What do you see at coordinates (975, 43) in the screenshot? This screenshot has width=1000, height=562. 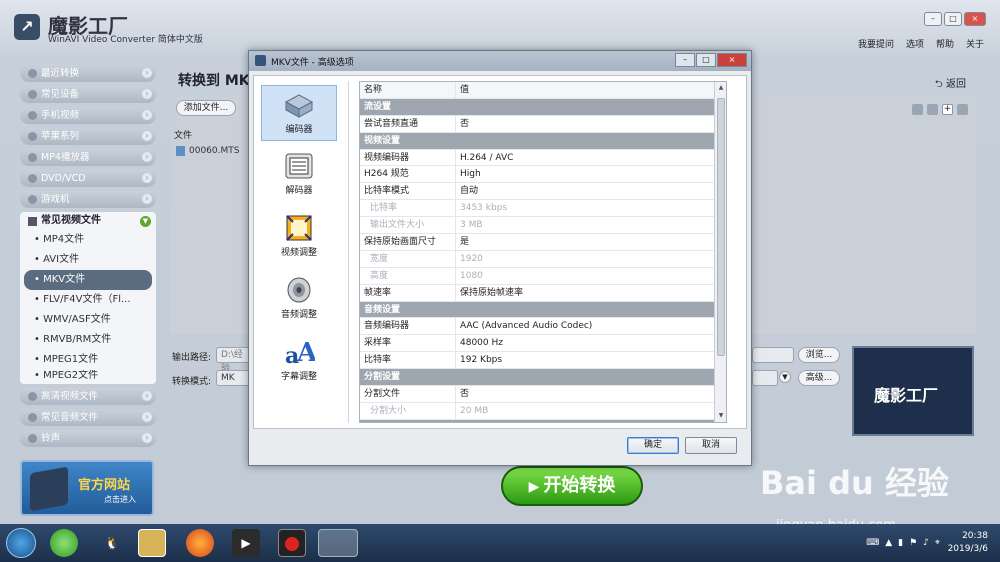 I see `menu-about: 关于` at bounding box center [975, 43].